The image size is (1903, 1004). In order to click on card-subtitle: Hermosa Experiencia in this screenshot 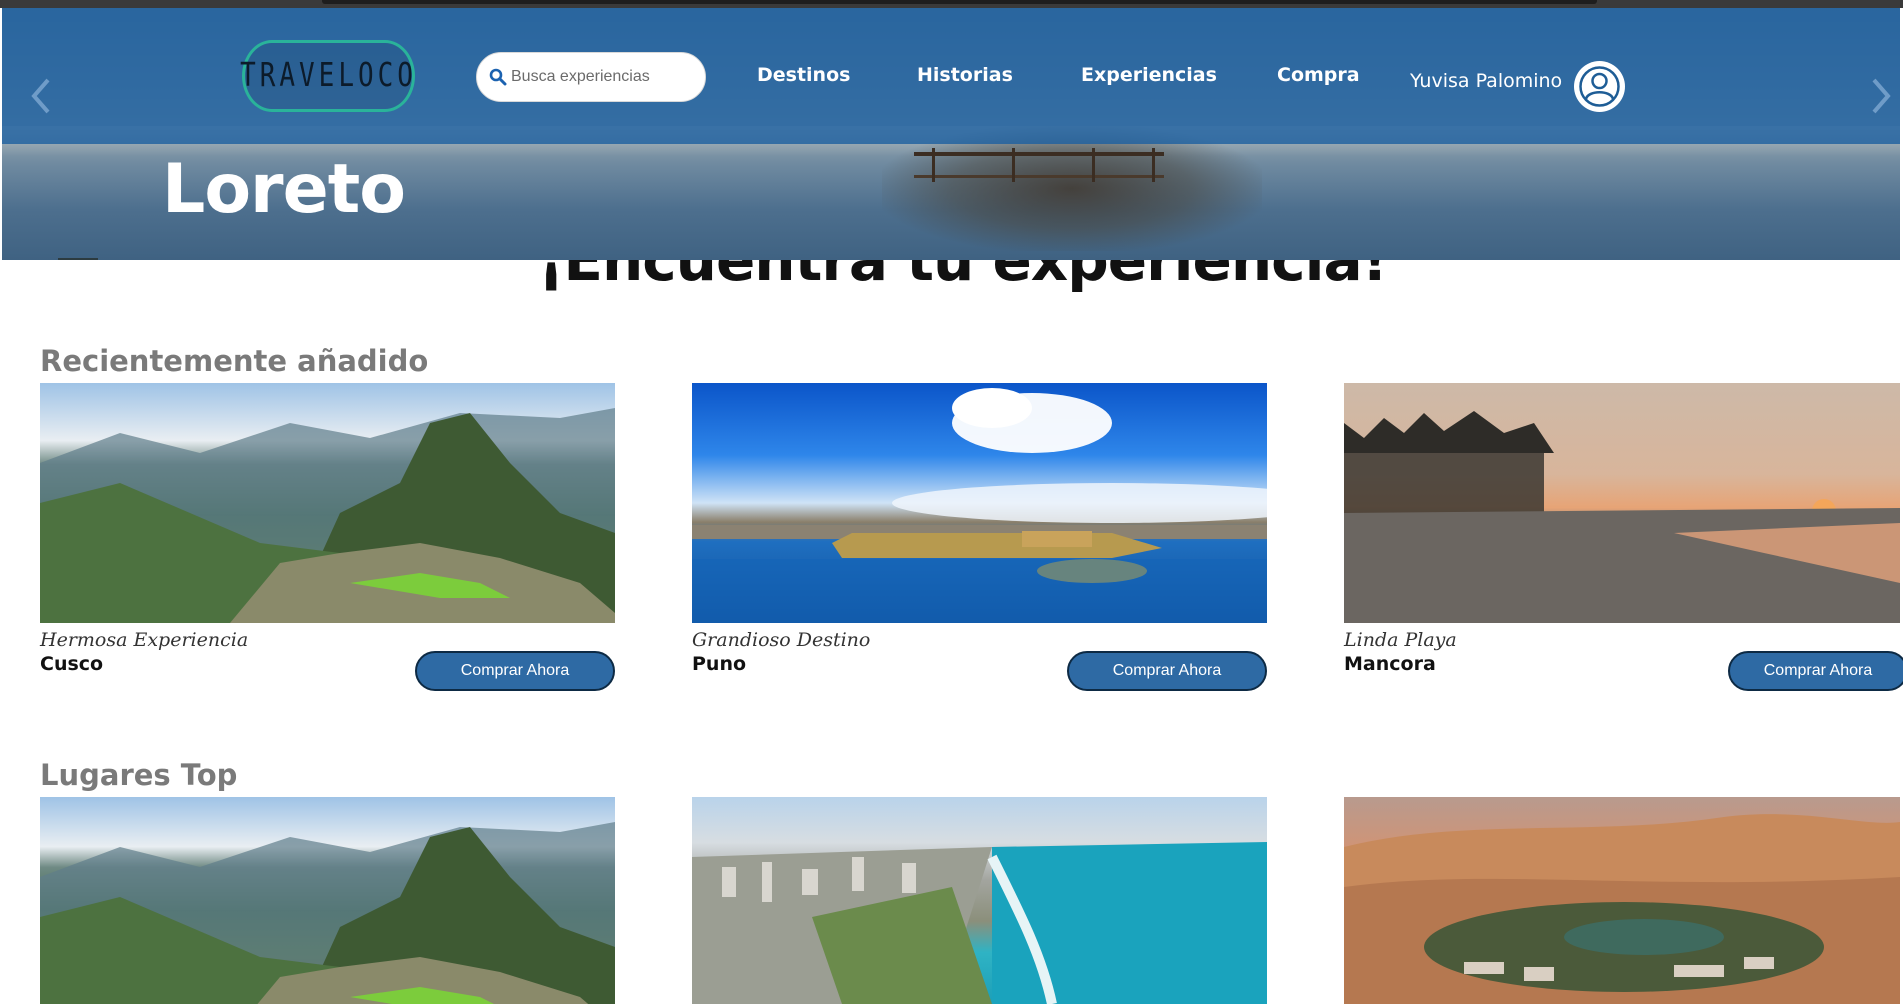, I will do `click(144, 640)`.